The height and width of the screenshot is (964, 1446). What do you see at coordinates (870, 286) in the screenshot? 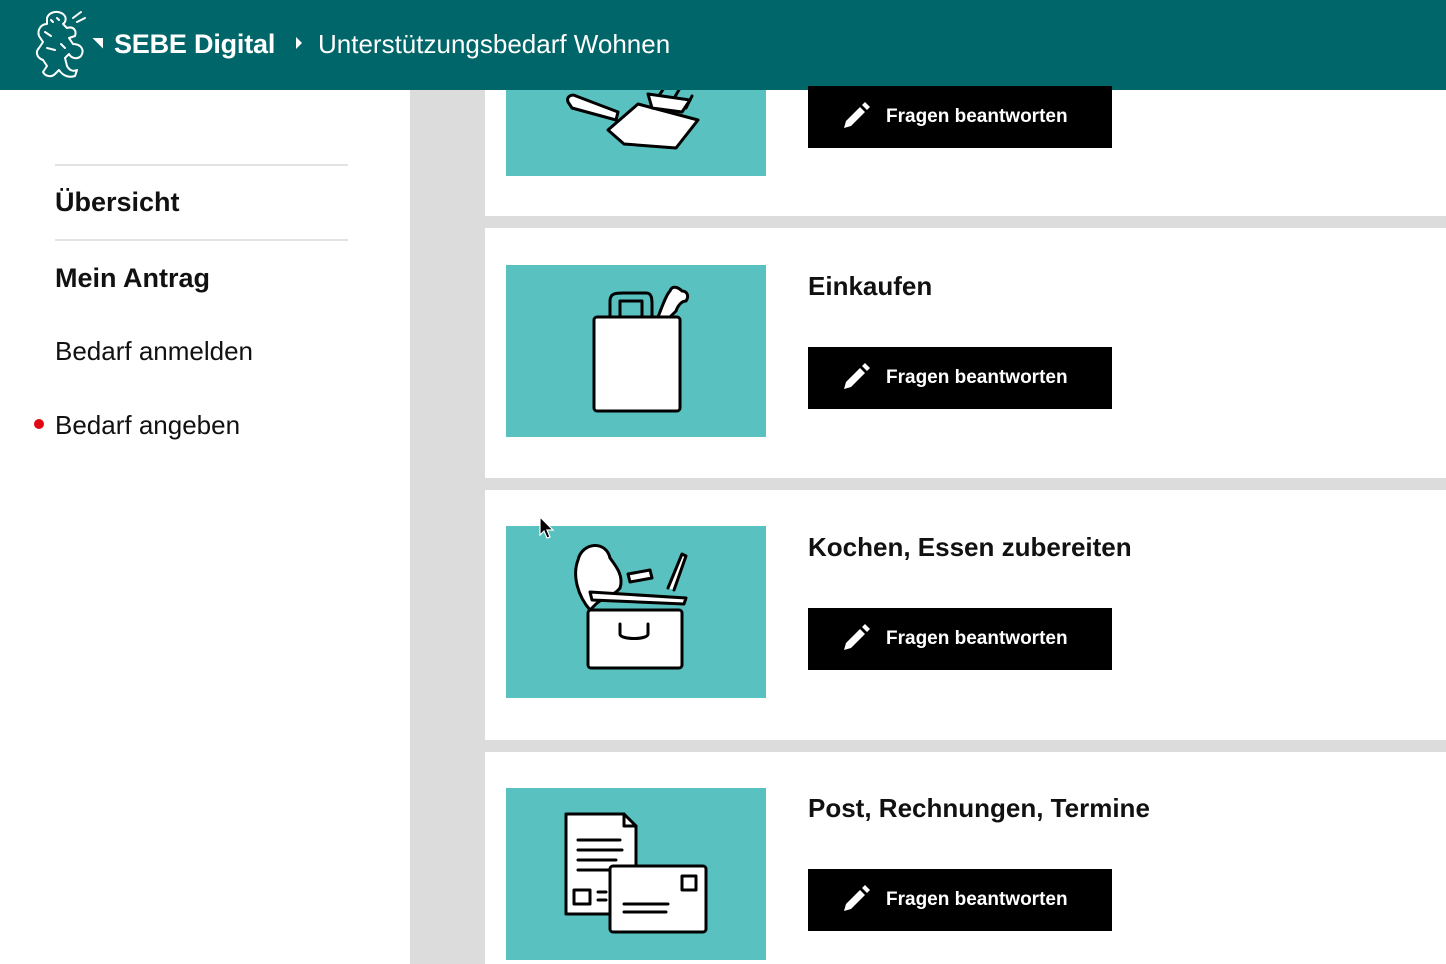
I see `card-title: Einkaufen` at bounding box center [870, 286].